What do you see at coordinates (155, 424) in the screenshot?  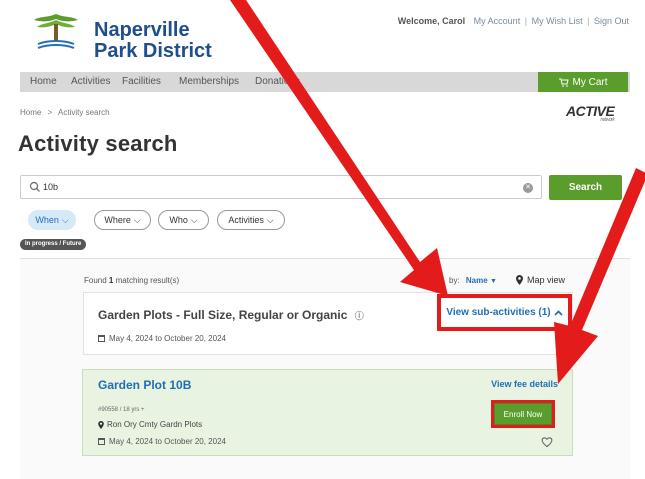 I see `location-text: Ron Ory Cmty Gardn Plots` at bounding box center [155, 424].